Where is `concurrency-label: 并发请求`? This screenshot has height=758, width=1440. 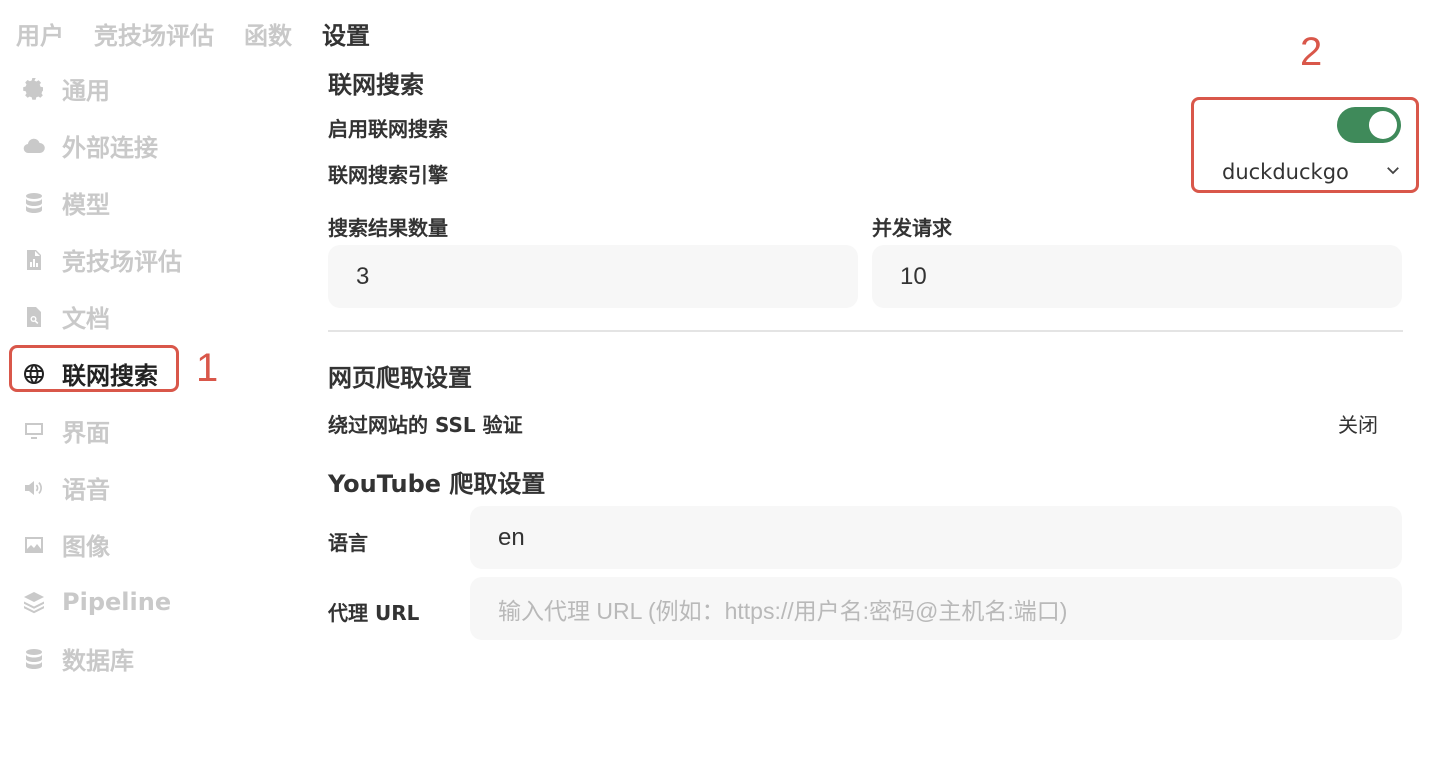
concurrency-label: 并发请求 is located at coordinates (912, 228).